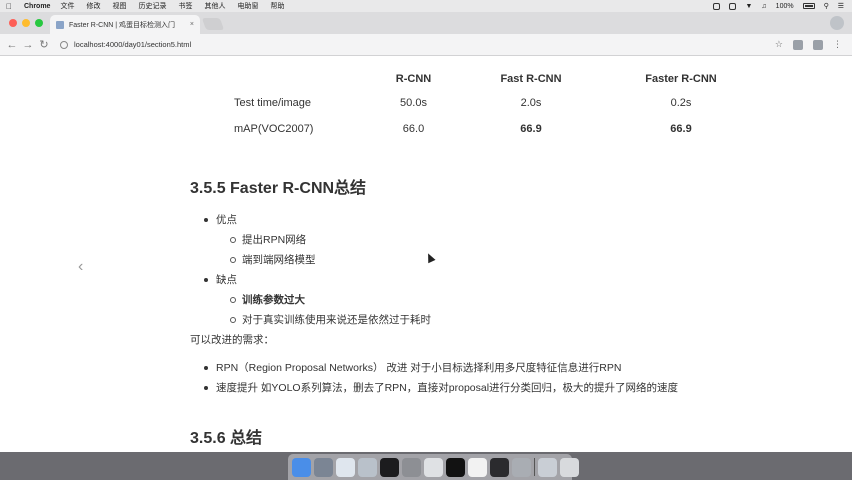  I want to click on url-text: localhost:4000/day01/section5.html, so click(133, 44).